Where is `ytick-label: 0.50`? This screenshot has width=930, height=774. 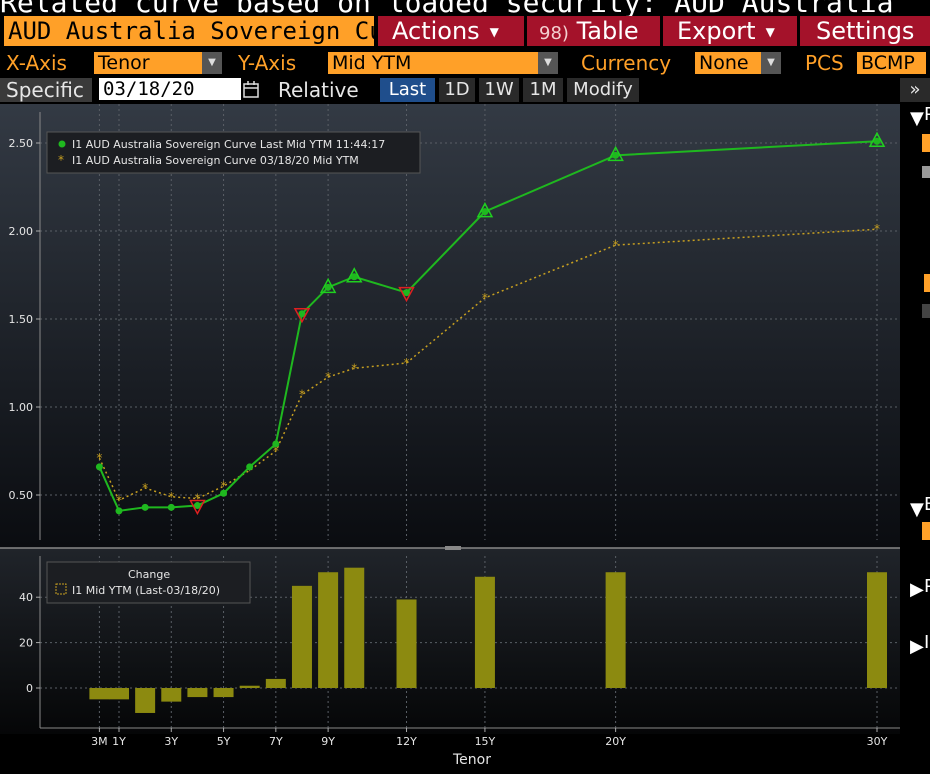
ytick-label: 0.50 is located at coordinates (21, 495).